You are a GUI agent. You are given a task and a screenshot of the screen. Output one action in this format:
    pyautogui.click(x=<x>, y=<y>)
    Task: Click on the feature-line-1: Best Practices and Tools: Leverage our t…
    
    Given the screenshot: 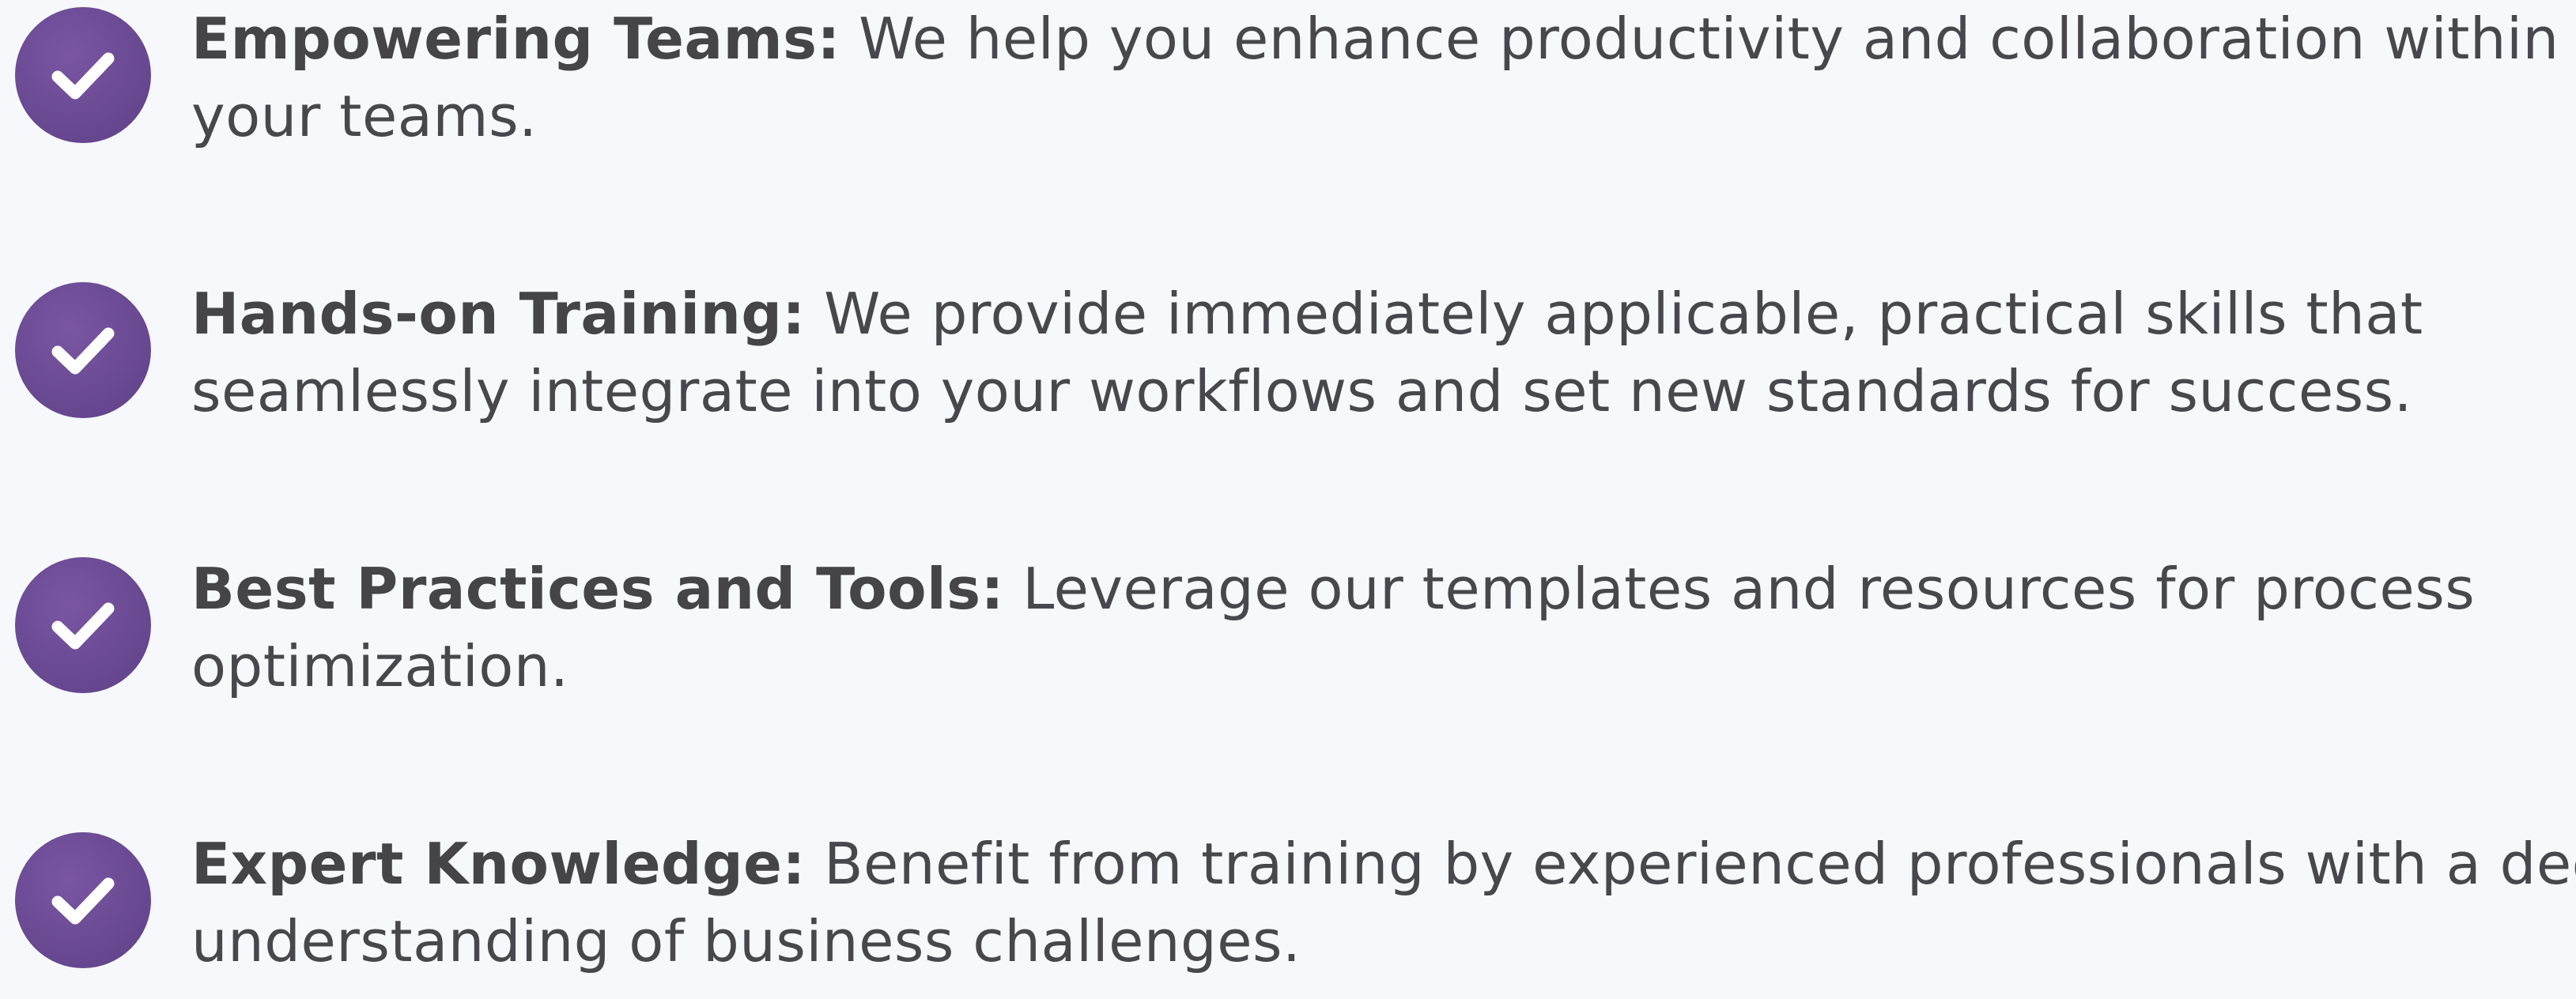 What is the action you would take?
    pyautogui.click(x=1377, y=589)
    